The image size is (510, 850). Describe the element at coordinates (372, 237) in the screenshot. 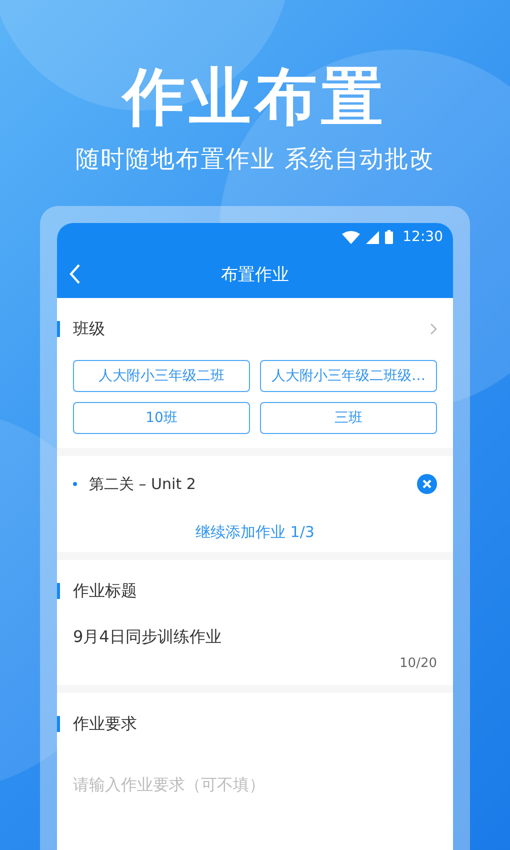

I see `signal-icon` at that location.